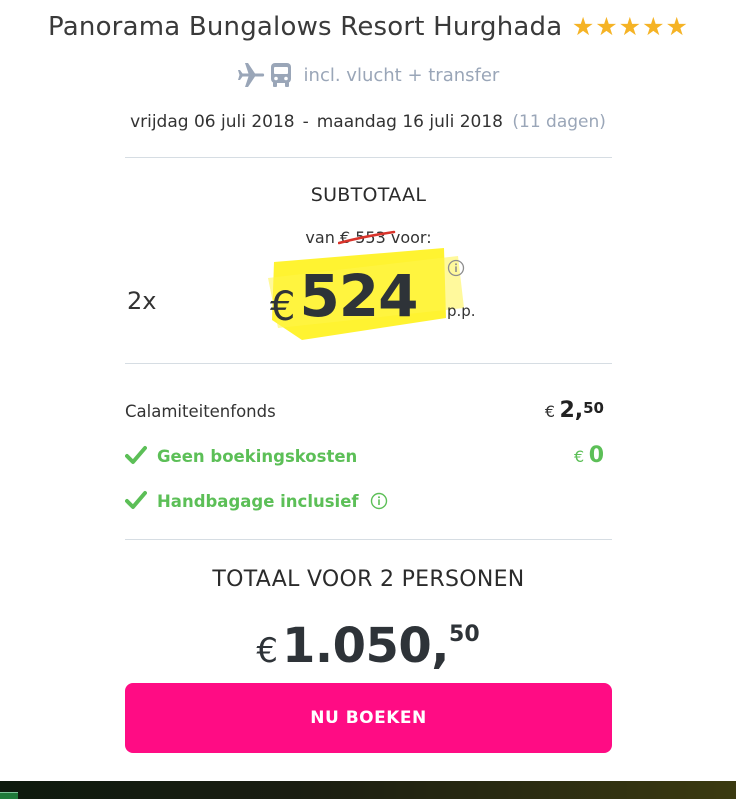 This screenshot has width=736, height=799. I want to click on title-row: Panorama Bungalows Resort Hurghada ★★★★★, so click(368, 27).